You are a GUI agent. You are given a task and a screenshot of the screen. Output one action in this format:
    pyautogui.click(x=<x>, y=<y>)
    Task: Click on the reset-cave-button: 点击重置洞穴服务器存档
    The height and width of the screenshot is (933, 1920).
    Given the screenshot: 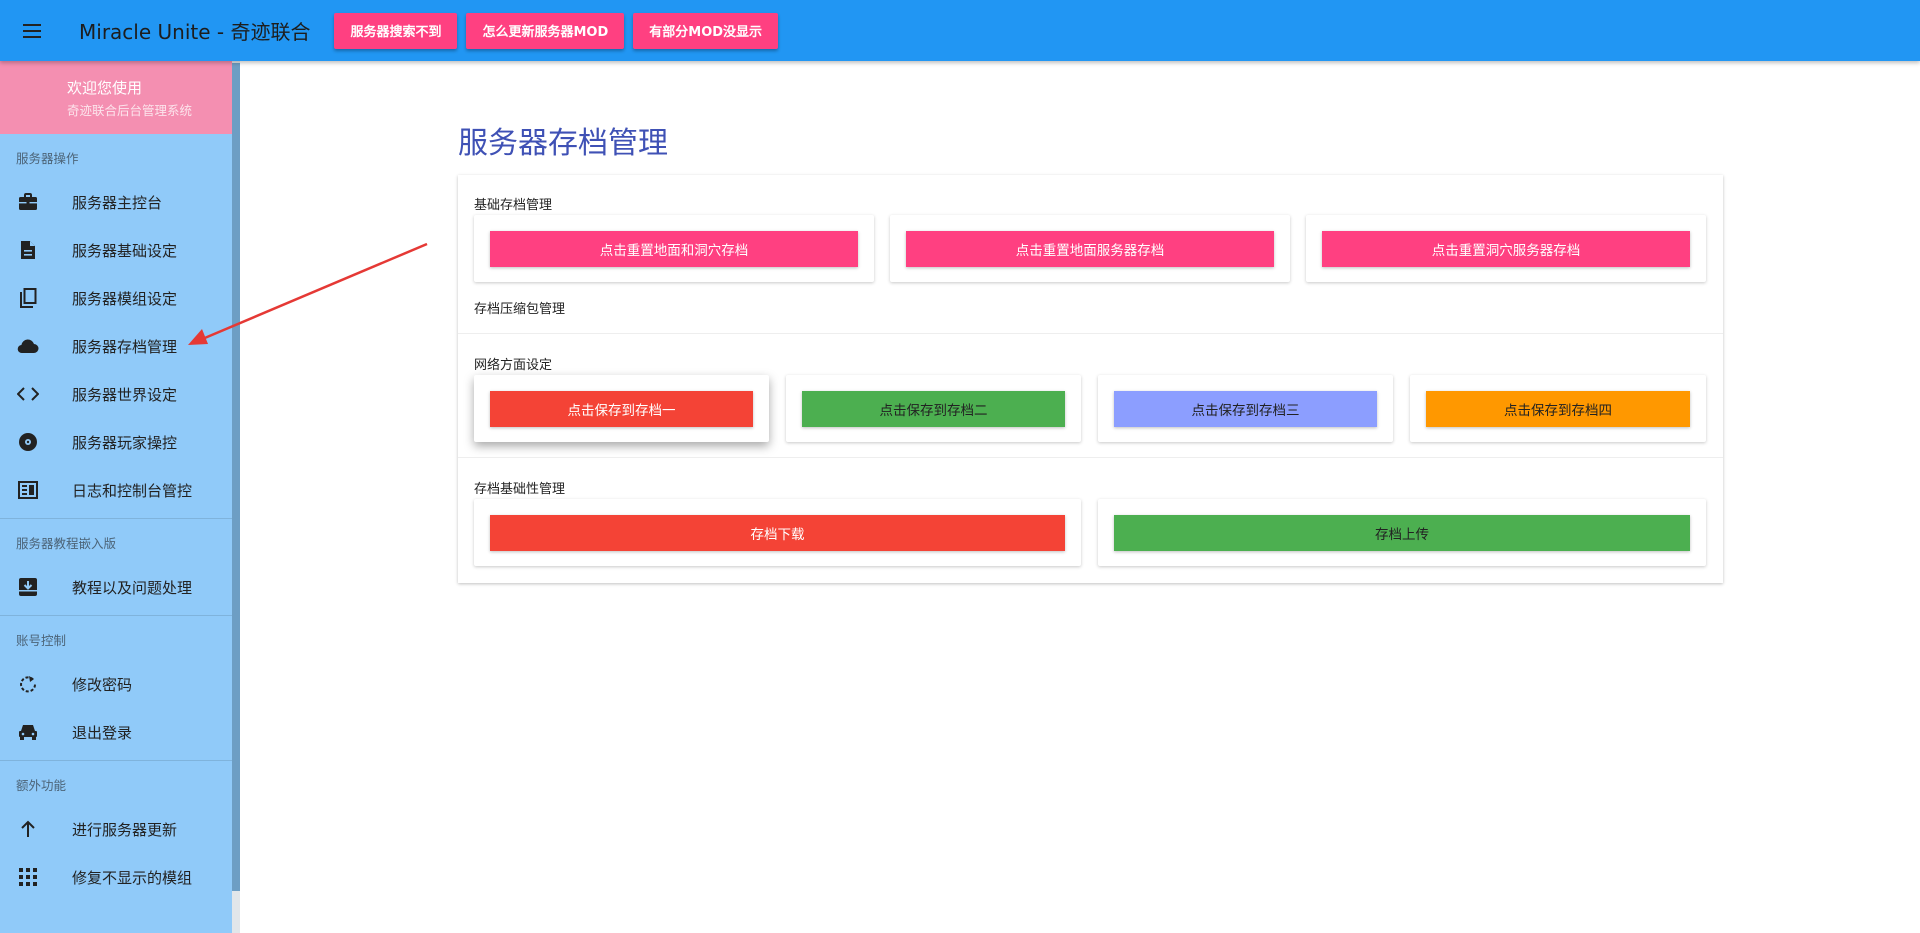 What is the action you would take?
    pyautogui.click(x=1506, y=249)
    